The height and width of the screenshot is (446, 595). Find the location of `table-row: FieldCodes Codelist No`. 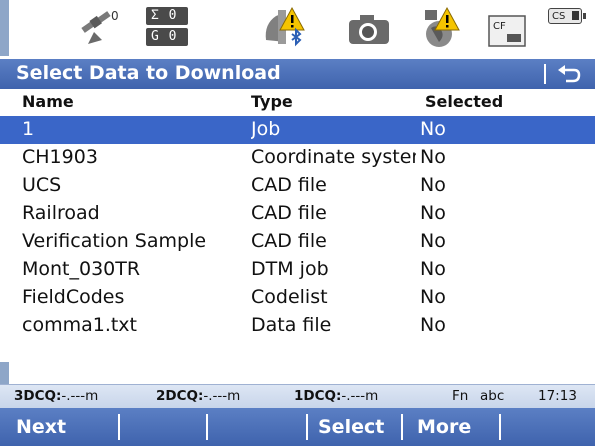

table-row: FieldCodes Codelist No is located at coordinates (297, 298).